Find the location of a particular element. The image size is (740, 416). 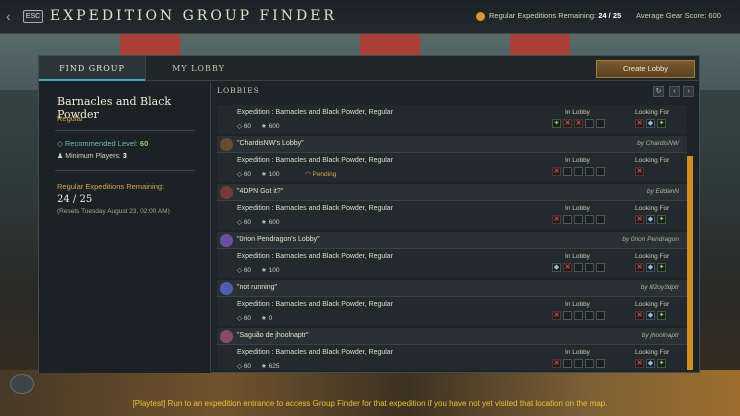

lobby-gear-score: ★ 0 is located at coordinates (267, 318).